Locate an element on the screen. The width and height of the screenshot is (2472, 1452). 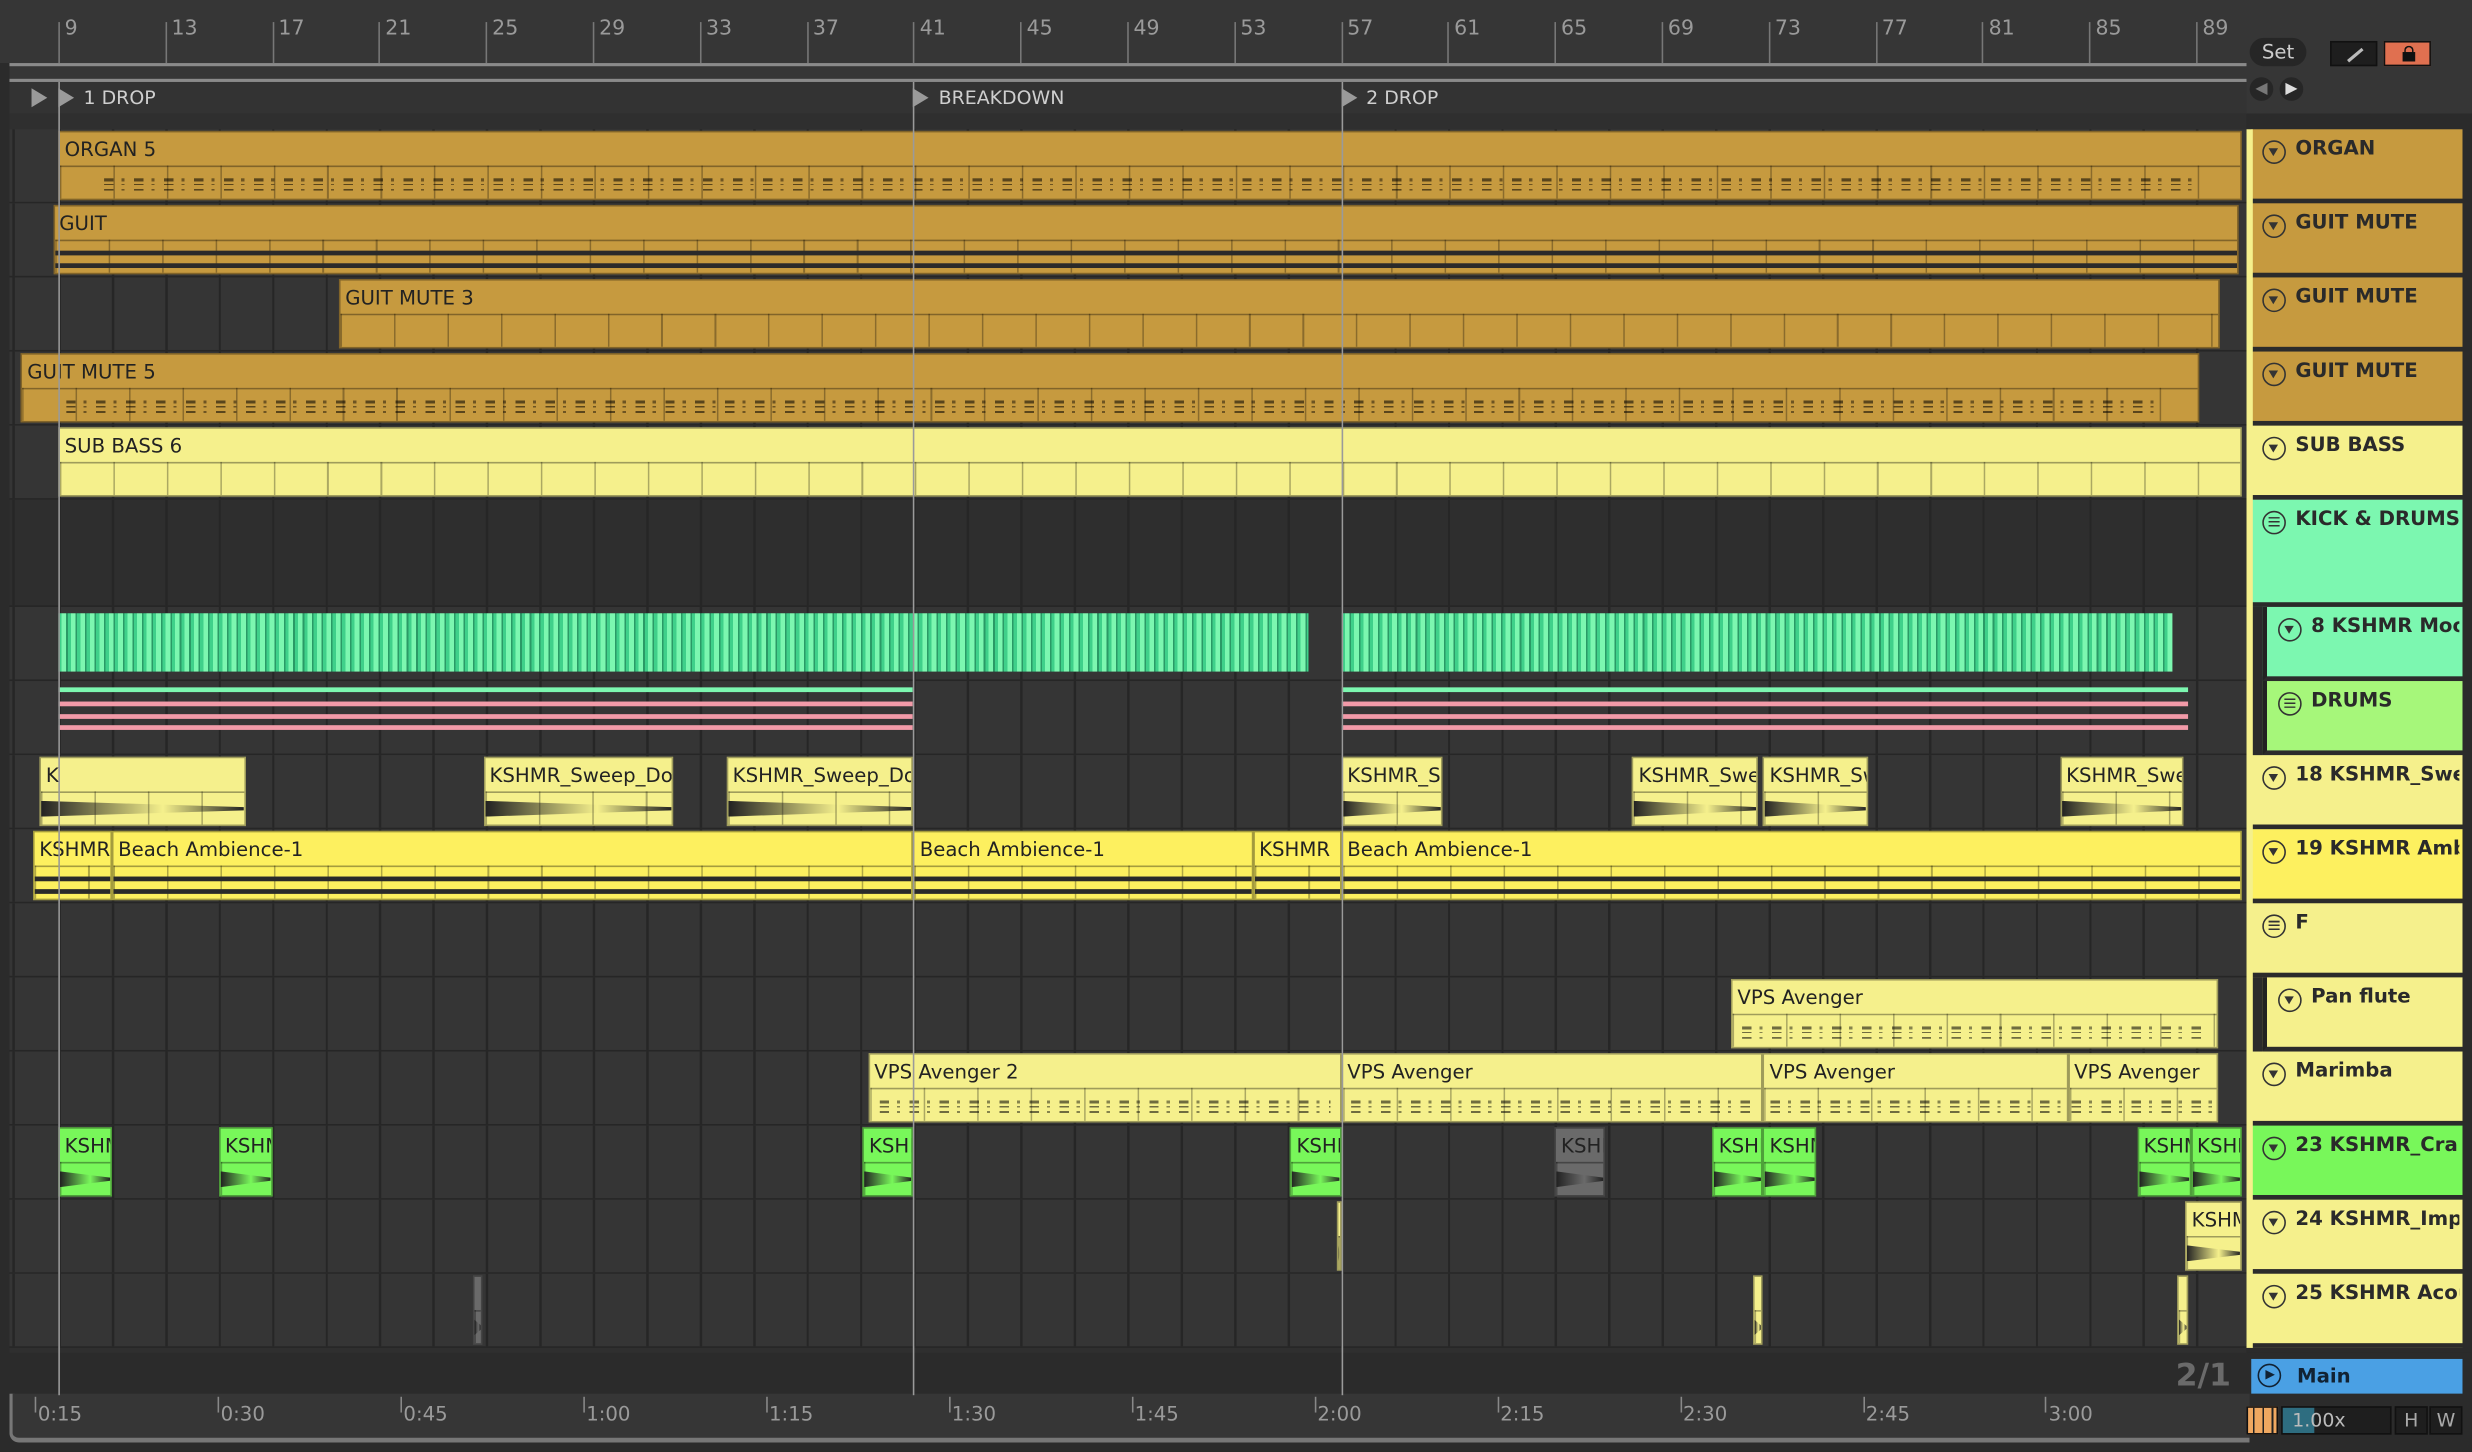
clip: SUB BASS 6 is located at coordinates (1150, 462).